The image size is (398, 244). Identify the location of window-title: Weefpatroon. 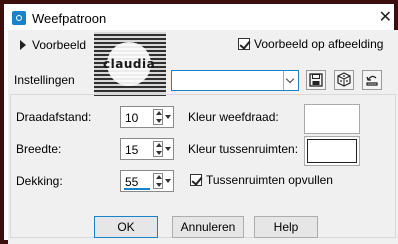
(69, 18).